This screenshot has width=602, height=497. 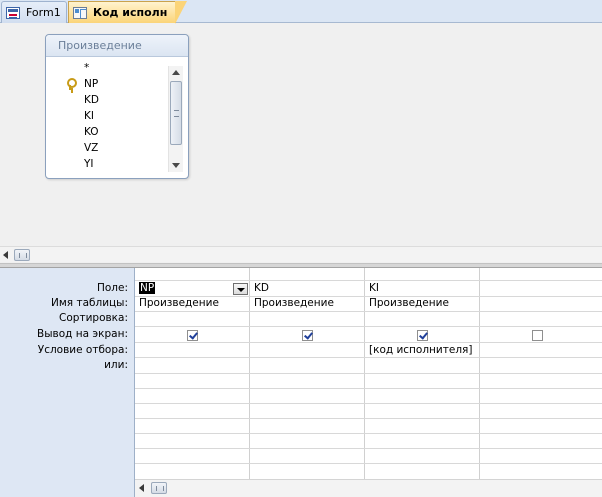 I want to click on grid-cell-field-1: NP, so click(x=185, y=288).